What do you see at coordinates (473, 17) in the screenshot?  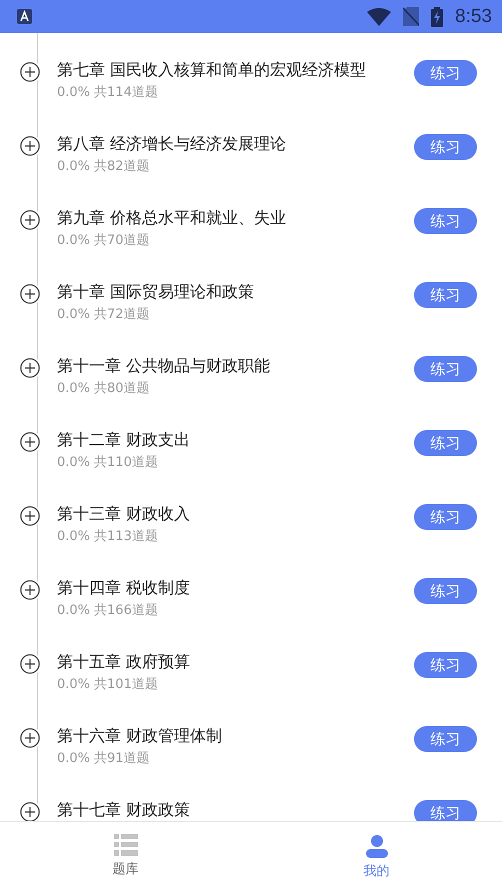 I see `clock-time: 8:53` at bounding box center [473, 17].